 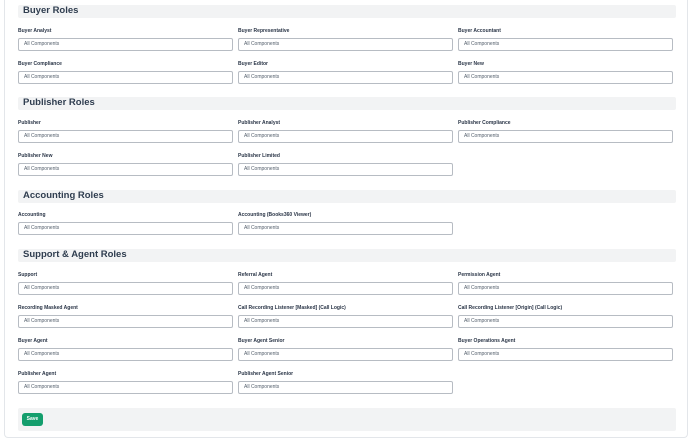 I want to click on section-title: Buyer Roles, so click(x=51, y=10).